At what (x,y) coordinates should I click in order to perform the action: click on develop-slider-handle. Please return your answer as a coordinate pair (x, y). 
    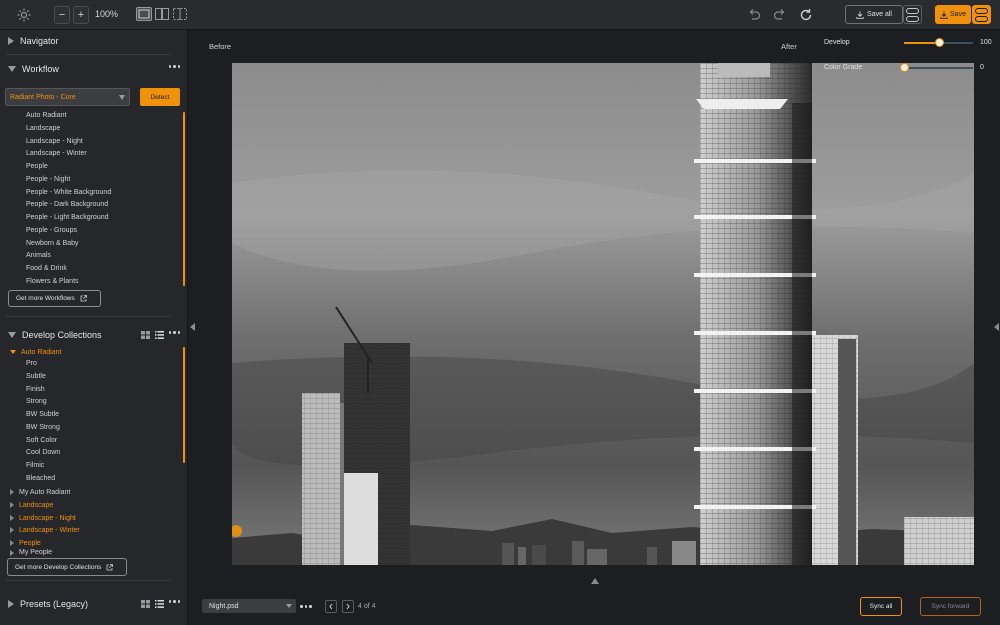
    Looking at the image, I should click on (939, 42).